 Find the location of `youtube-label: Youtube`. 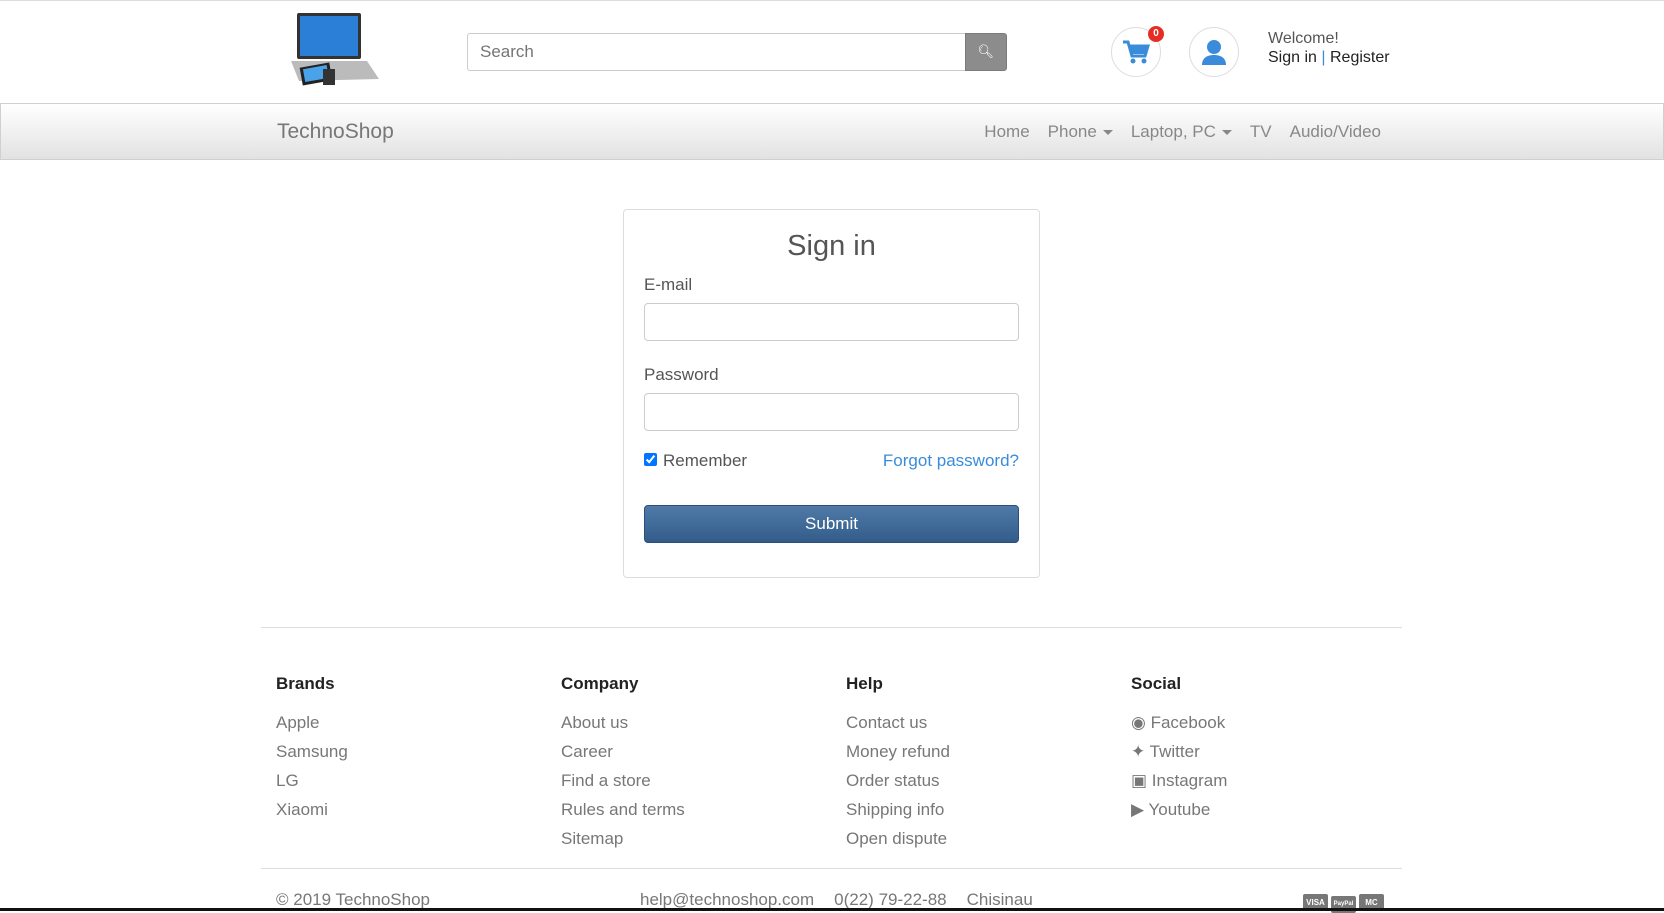

youtube-label: Youtube is located at coordinates (1179, 809).